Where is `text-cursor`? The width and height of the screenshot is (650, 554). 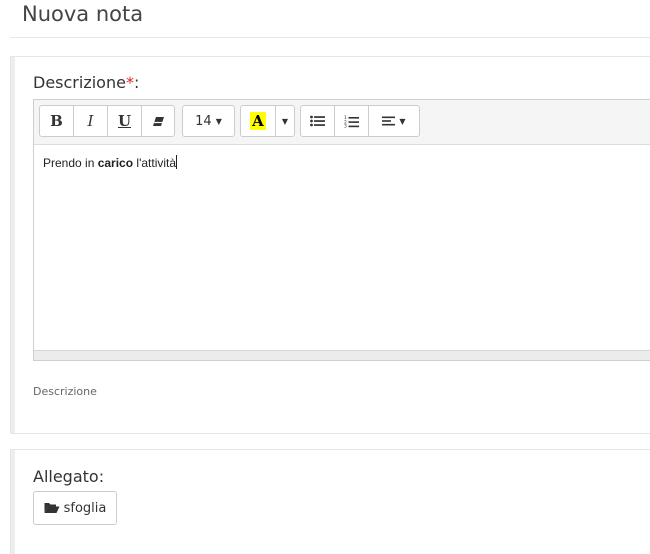
text-cursor is located at coordinates (177, 162).